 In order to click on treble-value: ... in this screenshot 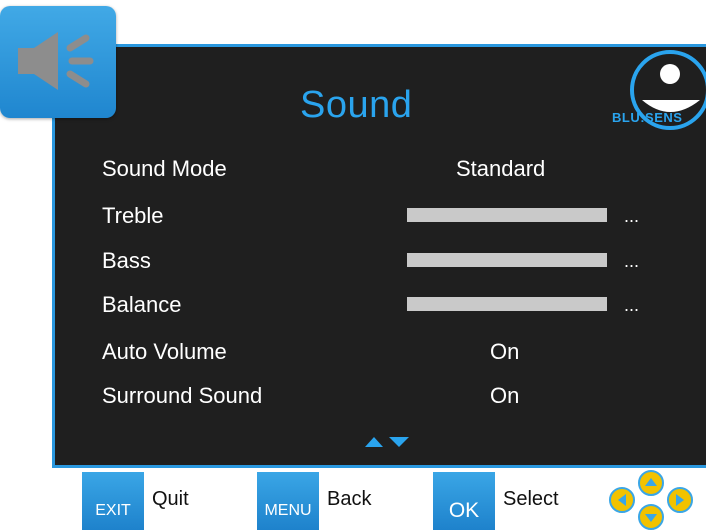, I will do `click(632, 216)`.